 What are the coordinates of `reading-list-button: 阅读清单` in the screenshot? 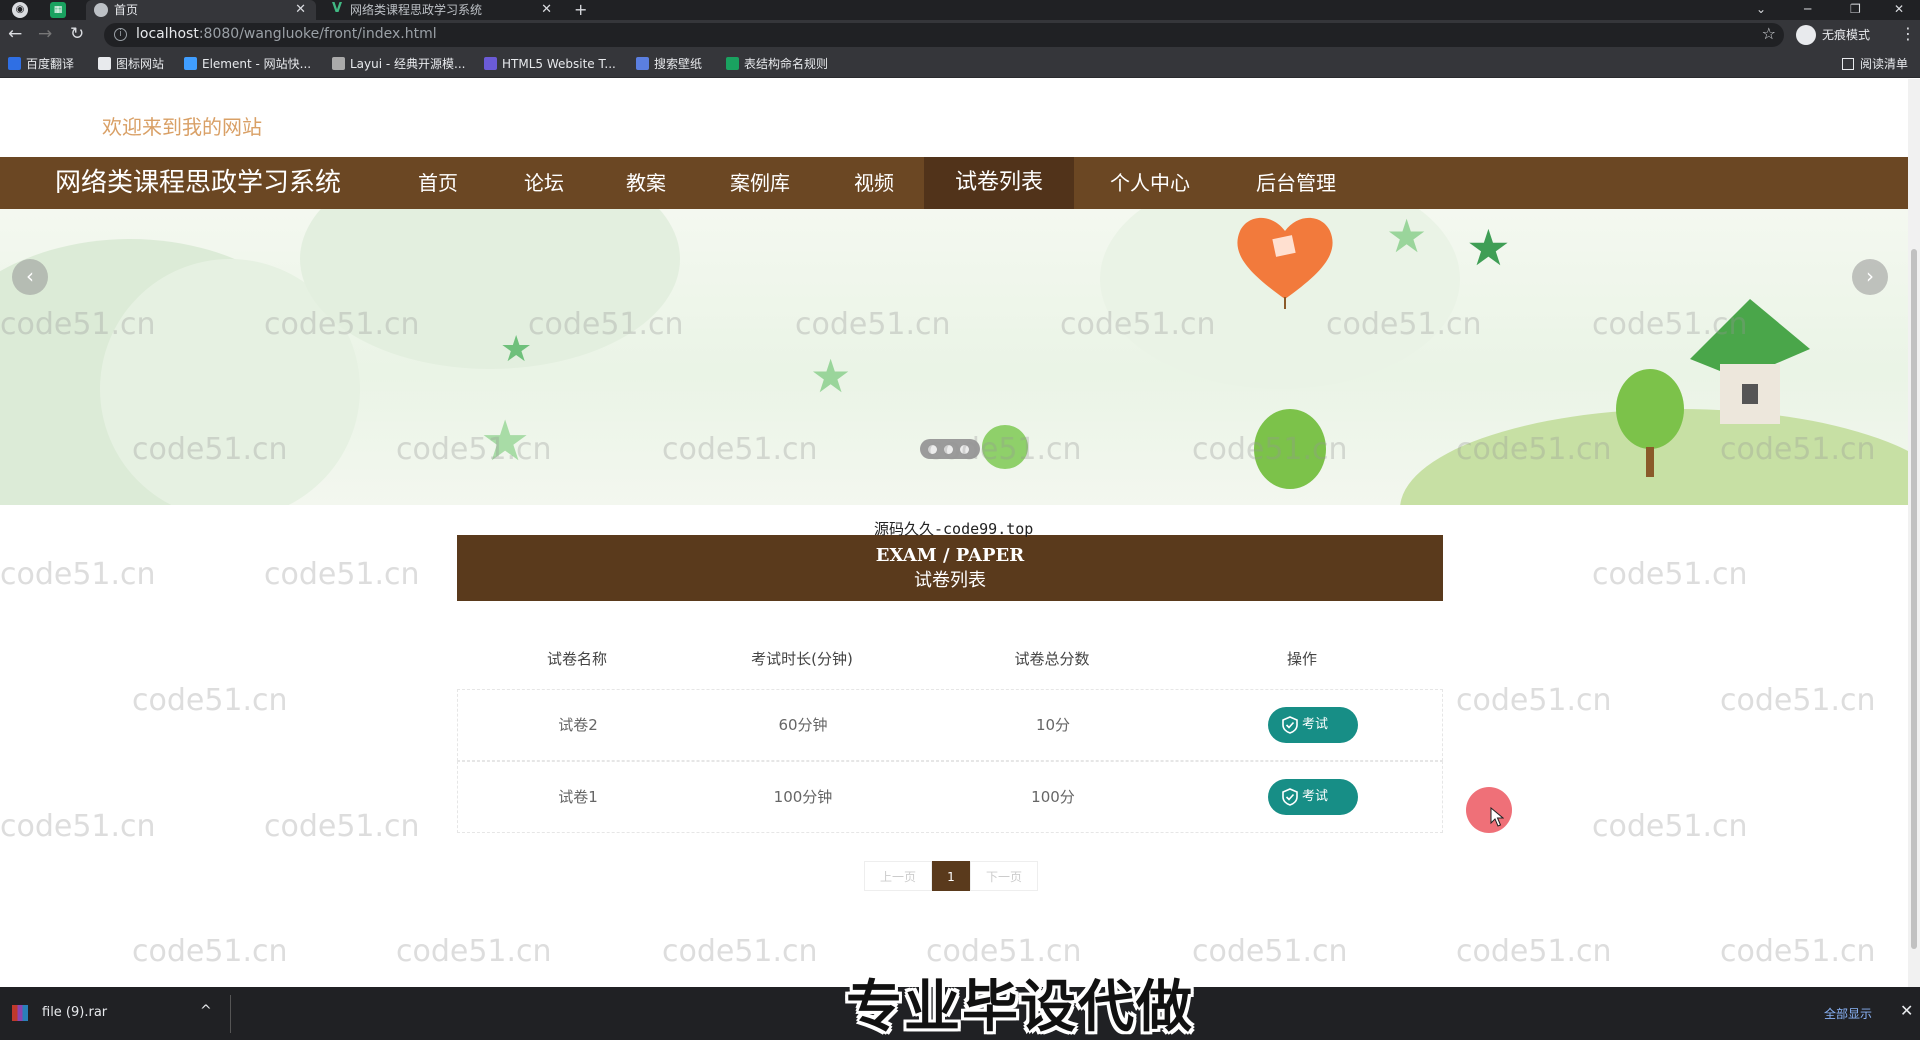 It's located at (1875, 64).